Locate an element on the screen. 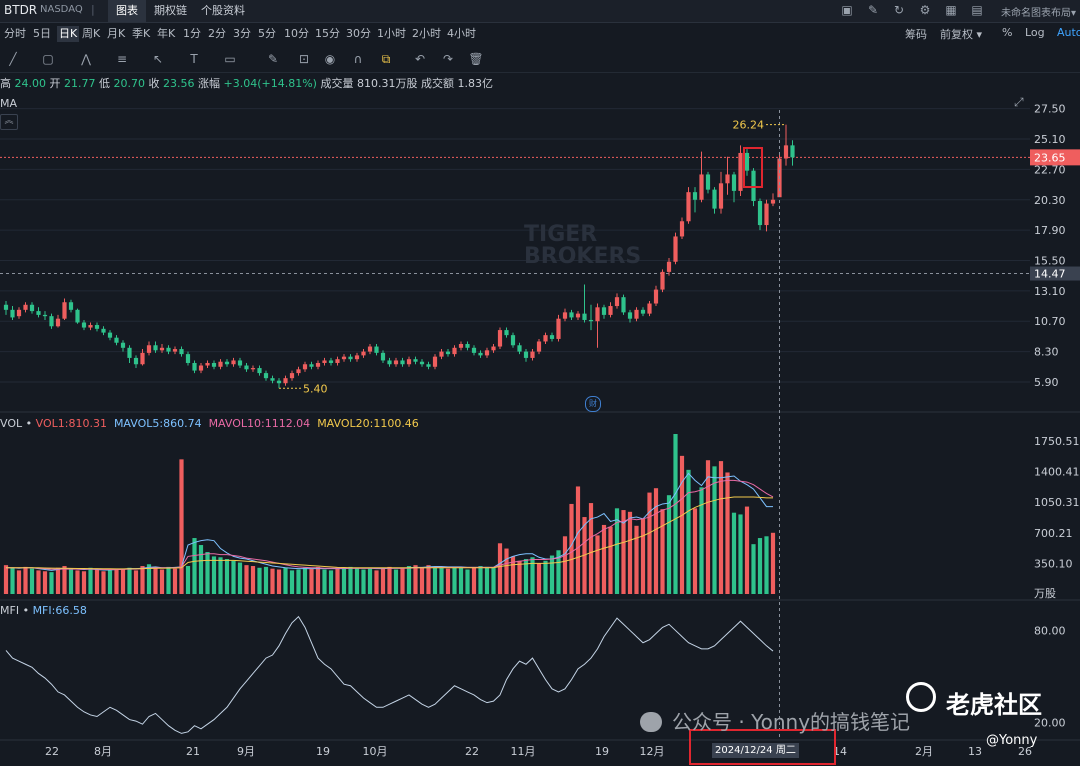 Image resolution: width=1080 pixels, height=766 pixels. low-marker-label: 5.40 is located at coordinates (315, 388).